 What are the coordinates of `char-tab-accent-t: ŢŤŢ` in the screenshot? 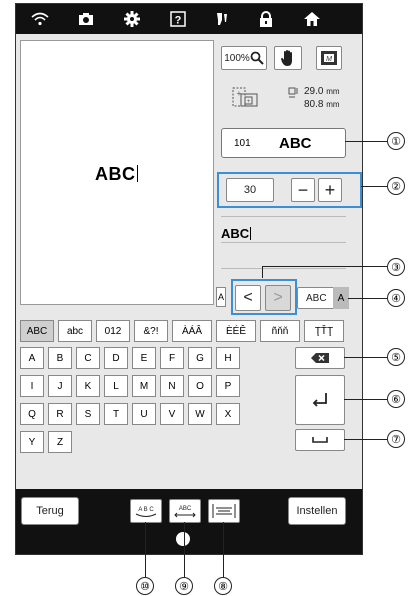 It's located at (324, 331).